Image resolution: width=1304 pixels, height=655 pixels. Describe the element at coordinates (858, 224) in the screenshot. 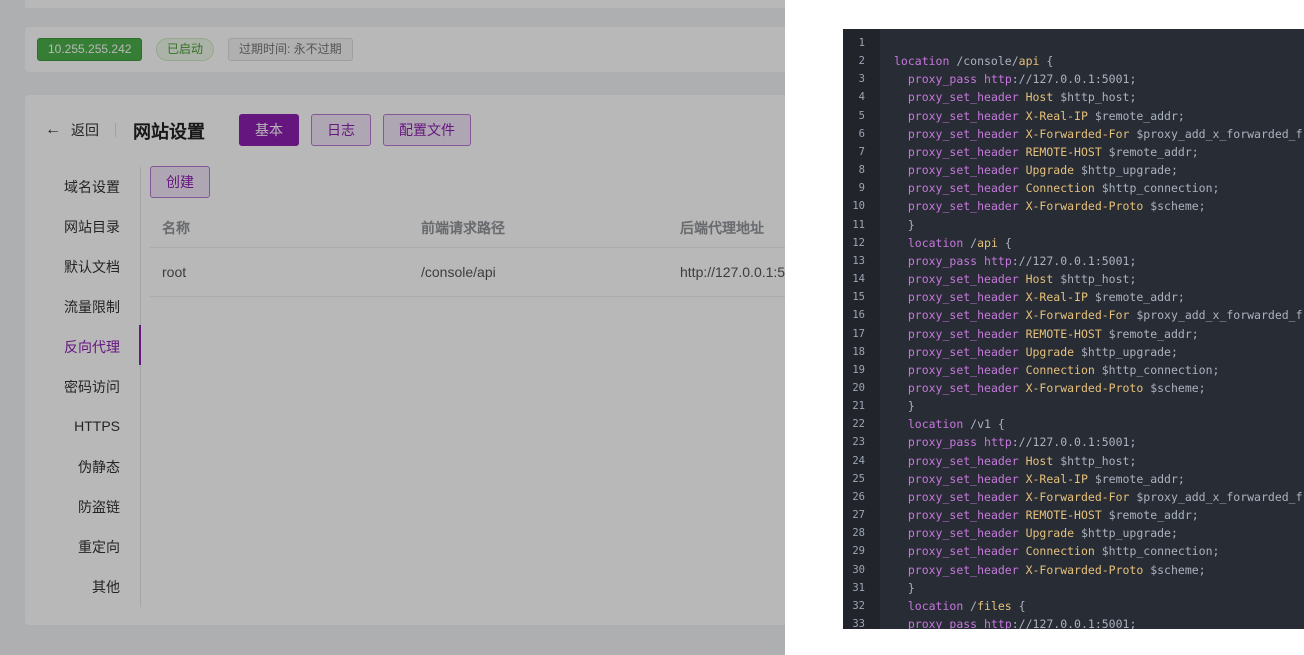

I see `line-number: 11` at that location.